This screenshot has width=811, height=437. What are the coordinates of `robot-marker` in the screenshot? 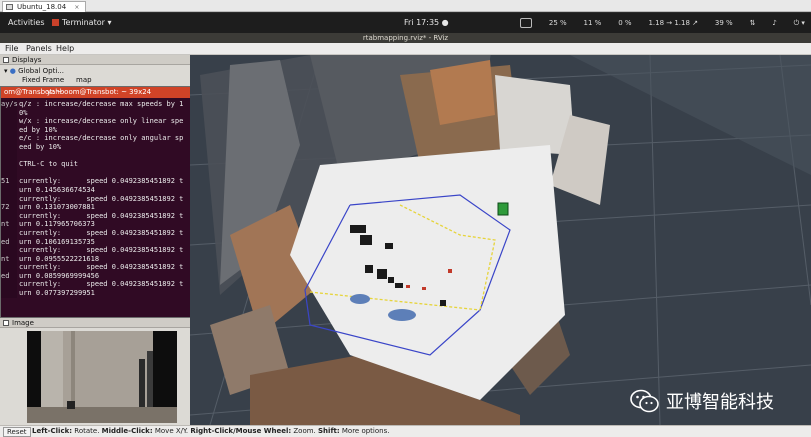 It's located at (503, 209).